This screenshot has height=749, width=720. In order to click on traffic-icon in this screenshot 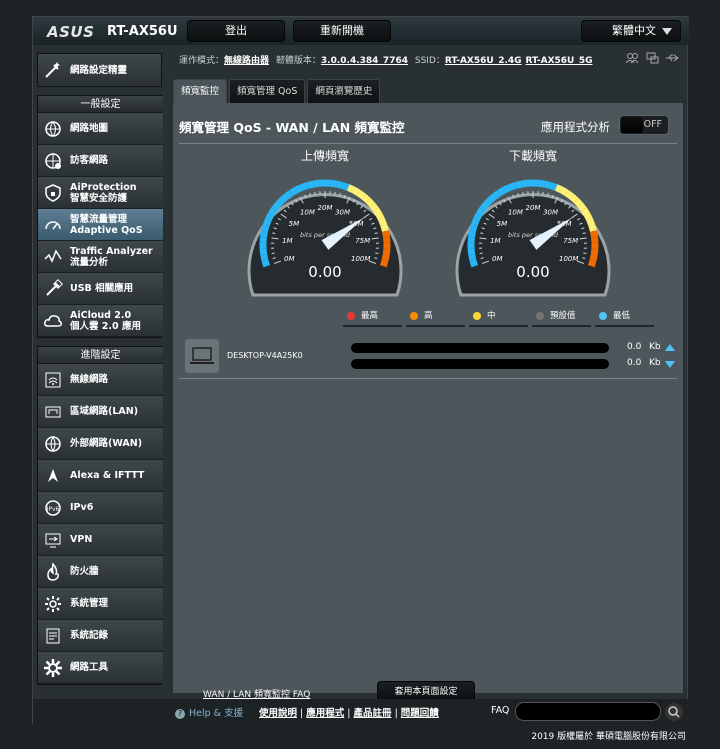, I will do `click(53, 257)`.